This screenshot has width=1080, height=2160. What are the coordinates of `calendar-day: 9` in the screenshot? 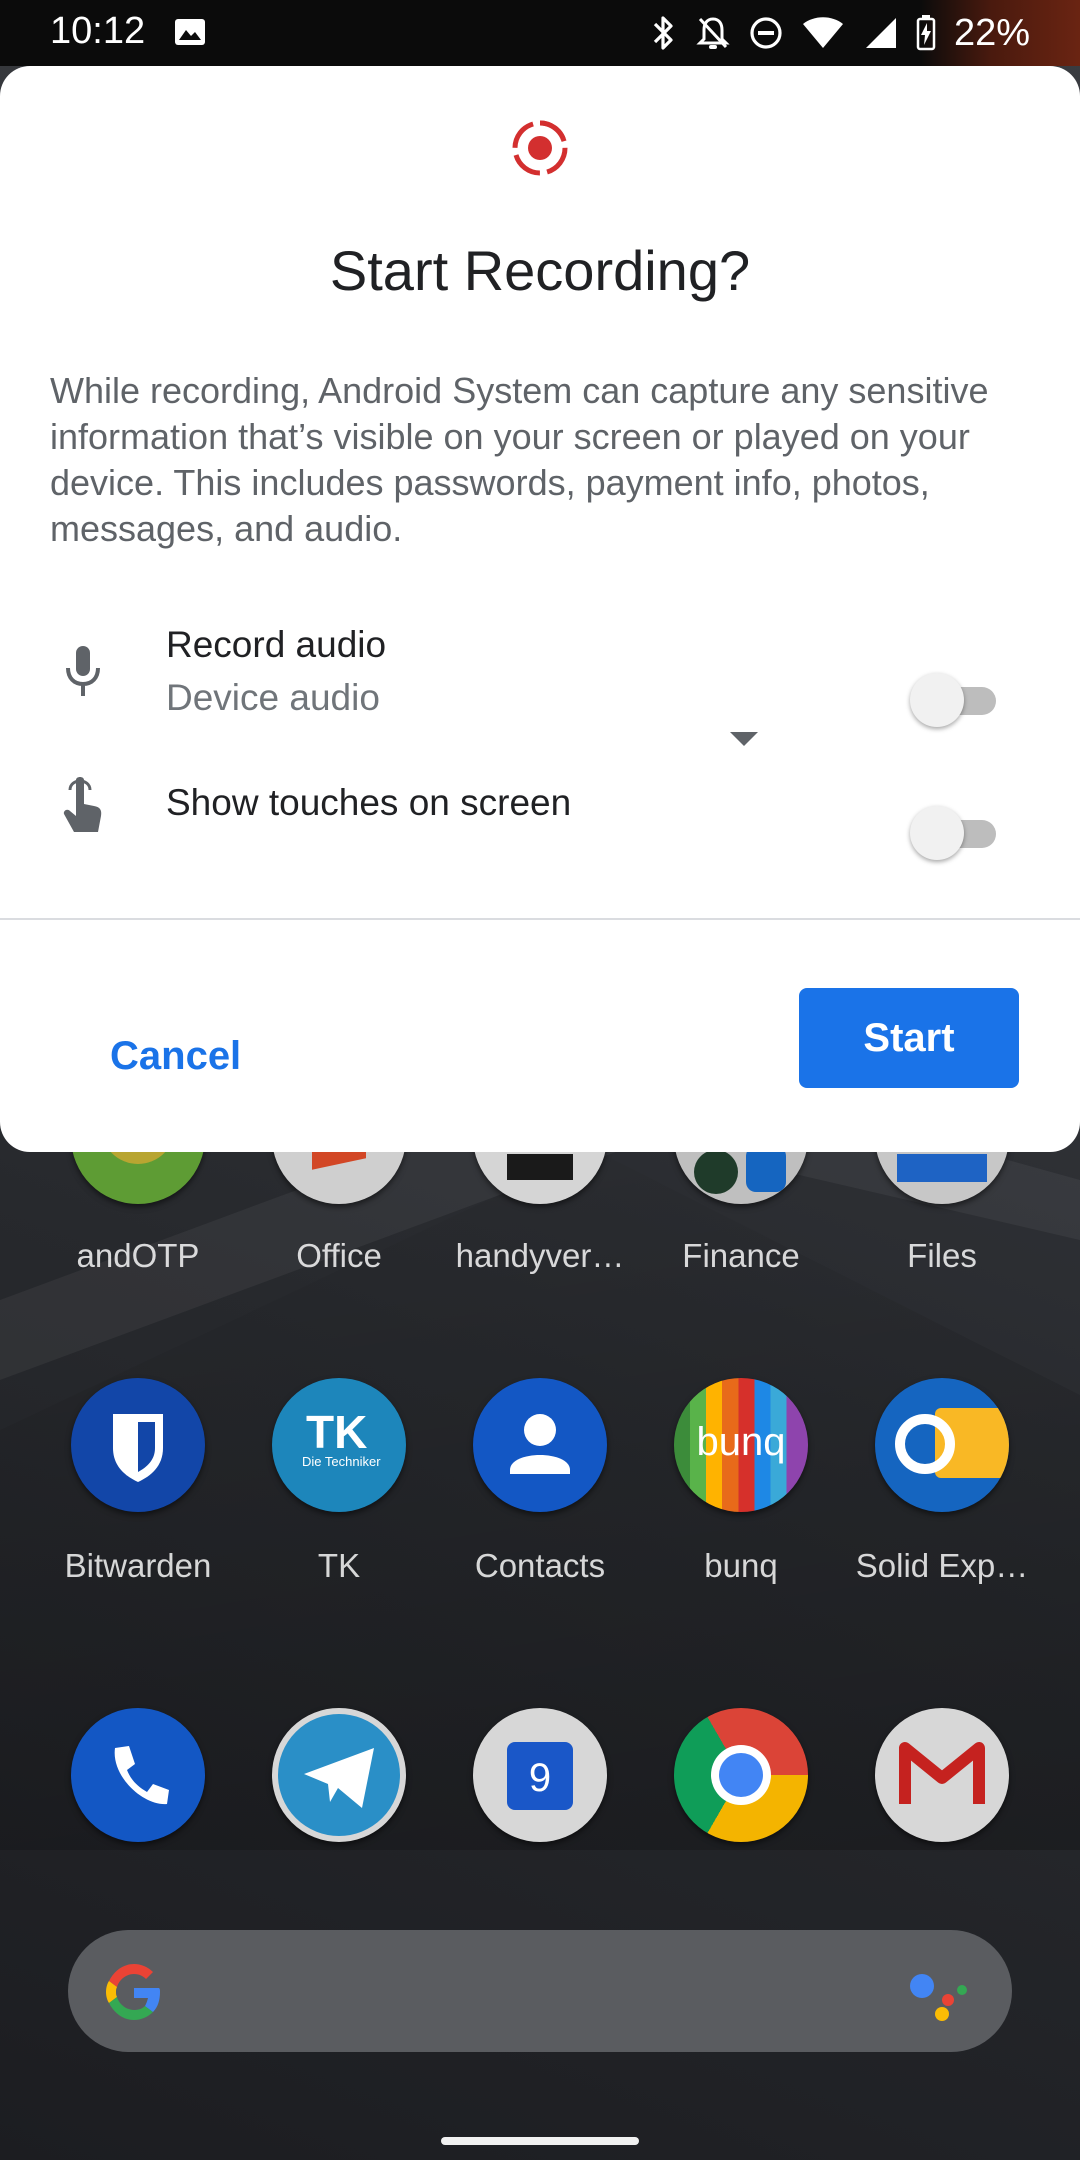 It's located at (540, 1778).